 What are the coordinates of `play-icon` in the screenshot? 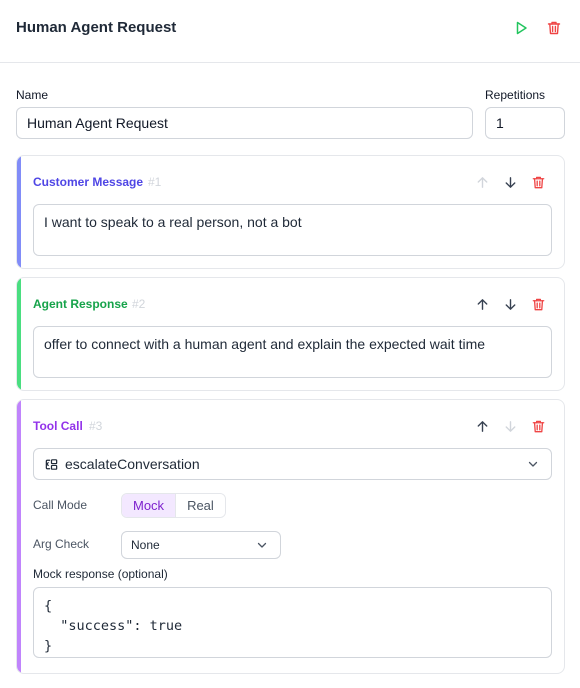 It's located at (521, 28).